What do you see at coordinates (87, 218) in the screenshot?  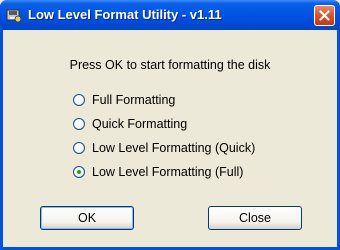 I see `ok-button: OK` at bounding box center [87, 218].